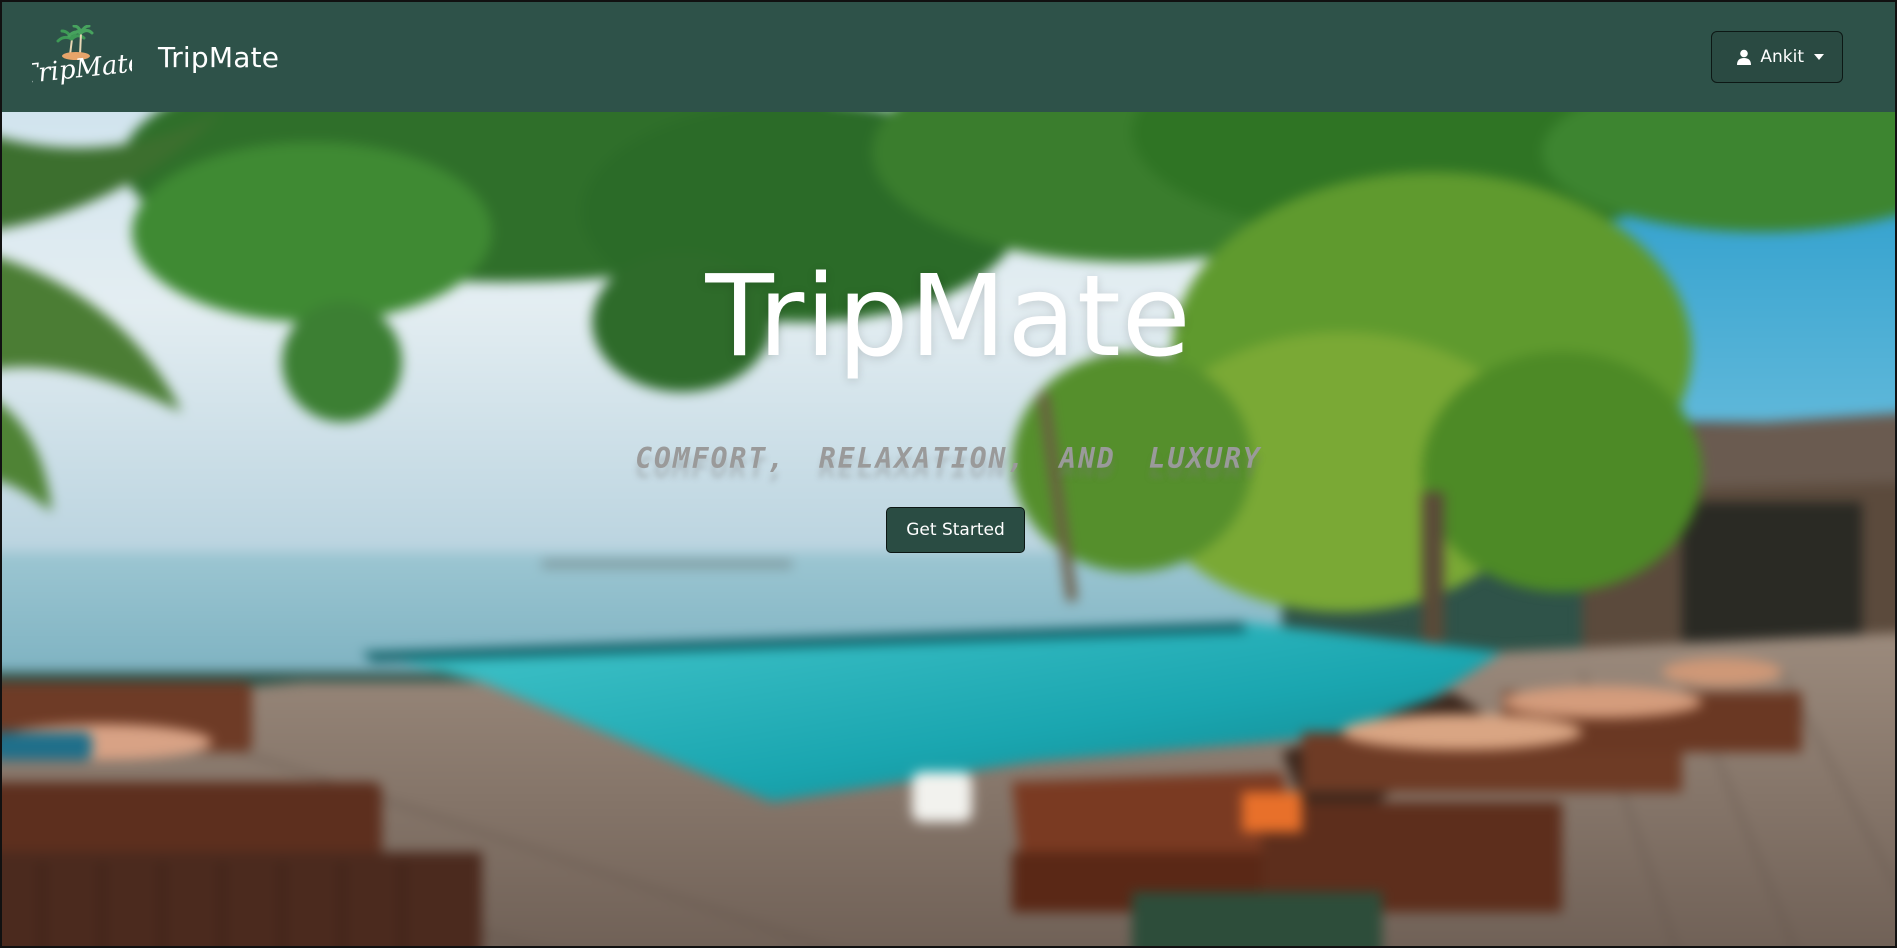  What do you see at coordinates (155, 57) in the screenshot?
I see `brand-link: TripMate TripMate` at bounding box center [155, 57].